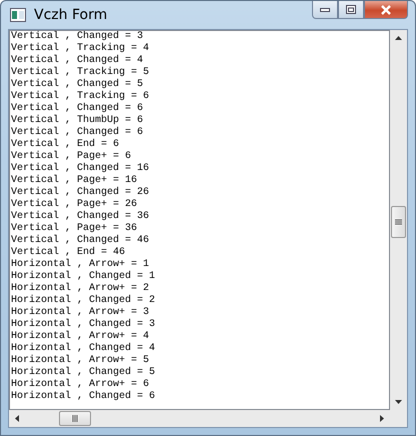 The image size is (416, 436). What do you see at coordinates (83, 300) in the screenshot?
I see `log-line: Horizontal , Changed = 2` at bounding box center [83, 300].